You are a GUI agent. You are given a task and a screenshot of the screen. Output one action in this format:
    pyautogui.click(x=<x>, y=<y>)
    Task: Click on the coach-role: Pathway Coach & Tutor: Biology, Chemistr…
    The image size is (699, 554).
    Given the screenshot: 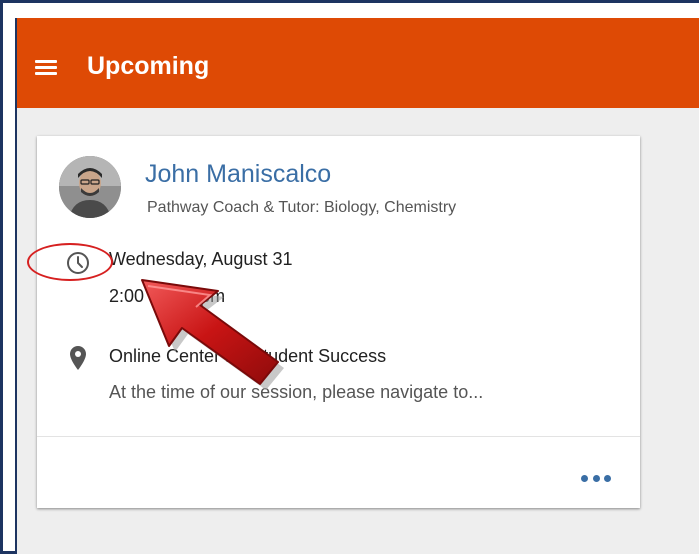 What is the action you would take?
    pyautogui.click(x=302, y=207)
    